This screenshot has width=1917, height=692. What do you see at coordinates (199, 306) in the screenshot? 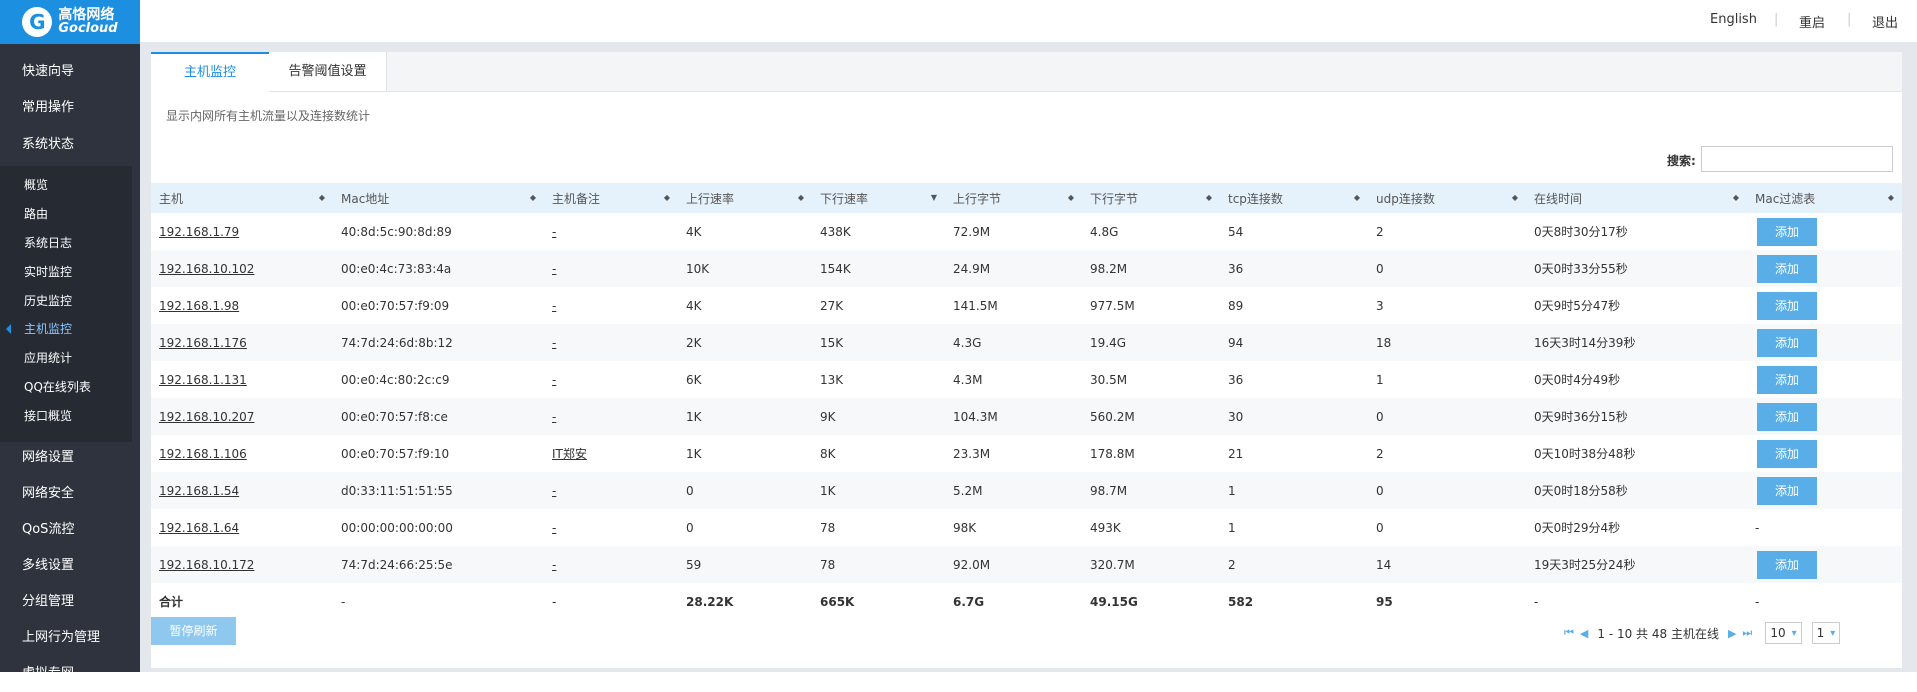
I see `host-ip-link: 192.168.1.98` at bounding box center [199, 306].